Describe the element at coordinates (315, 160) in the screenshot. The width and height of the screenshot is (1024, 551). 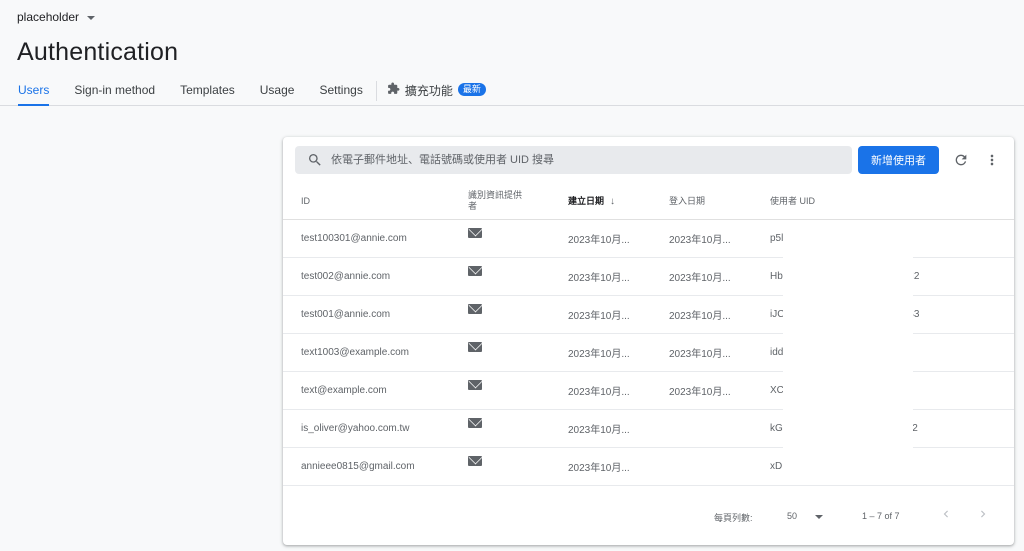
I see `search-icon` at that location.